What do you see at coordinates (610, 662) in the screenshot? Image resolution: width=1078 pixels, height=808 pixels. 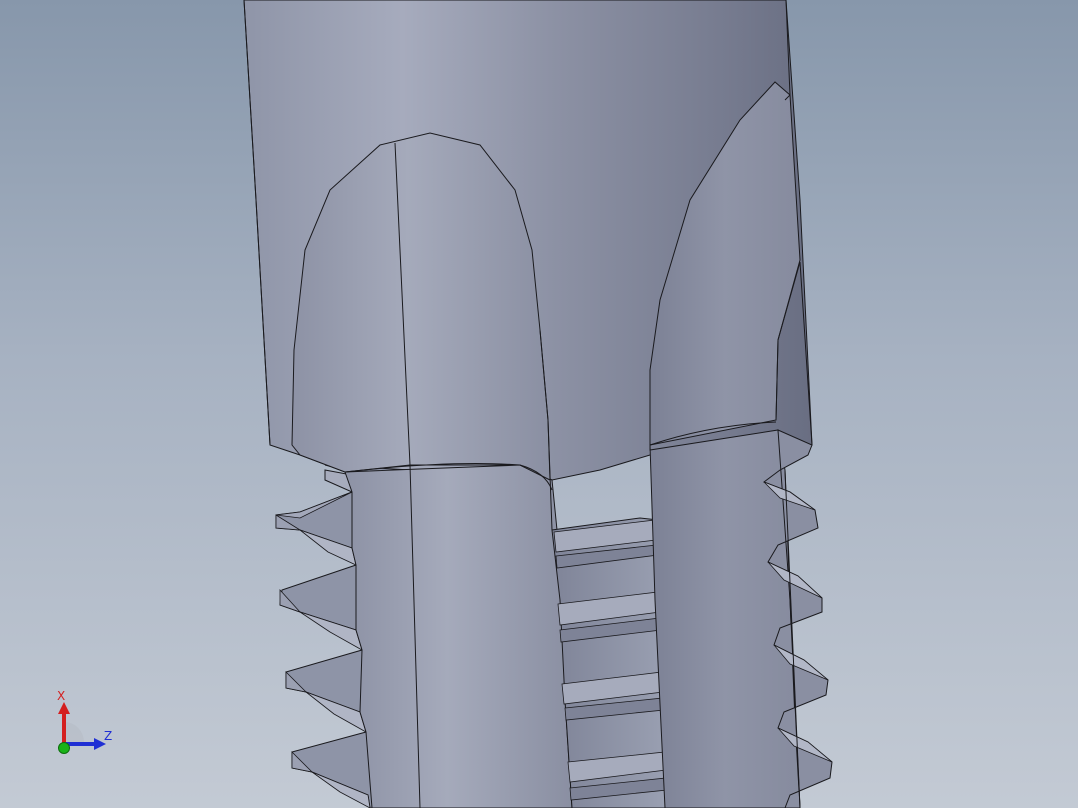 I see `cutting-flute-channel` at bounding box center [610, 662].